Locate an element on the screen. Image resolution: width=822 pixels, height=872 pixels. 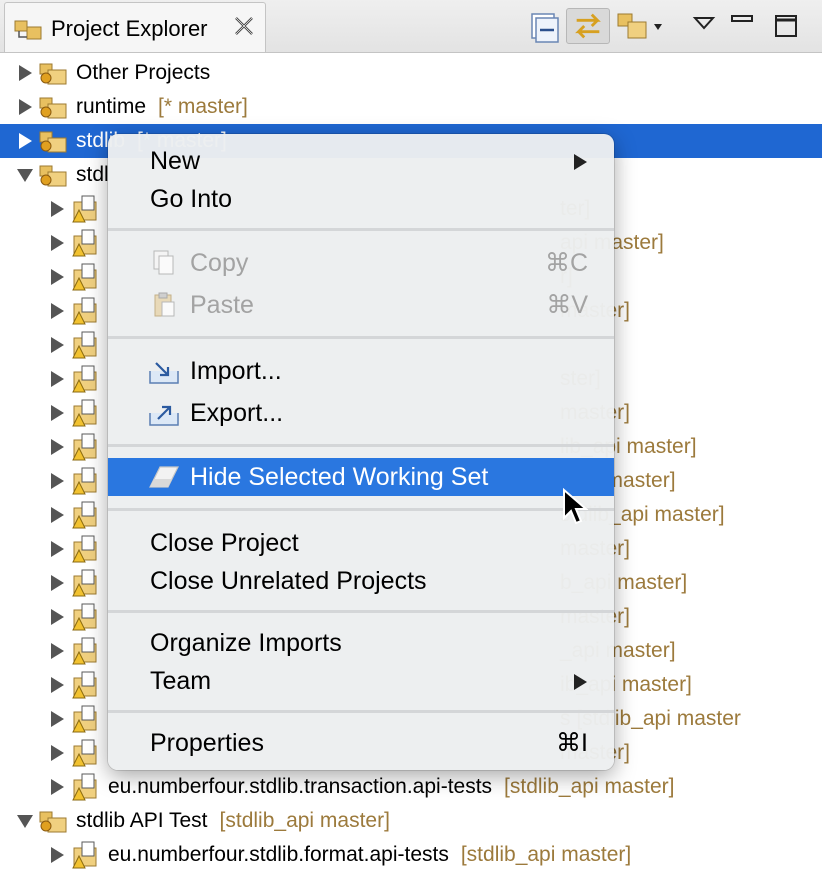
menu-item-close-project: Close Project is located at coordinates (361, 543).